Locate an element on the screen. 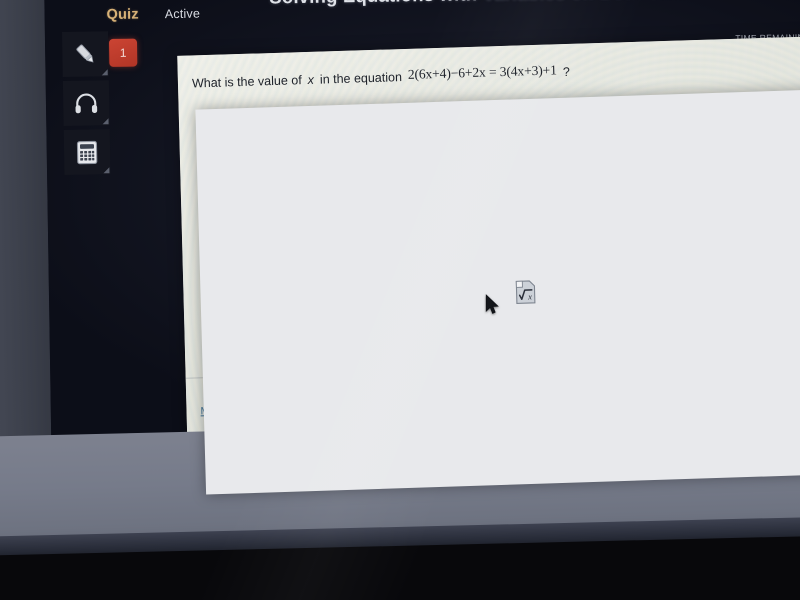  question-equation: 2(6x+4)−6+2x = 3(4x+3)+1 is located at coordinates (482, 72).